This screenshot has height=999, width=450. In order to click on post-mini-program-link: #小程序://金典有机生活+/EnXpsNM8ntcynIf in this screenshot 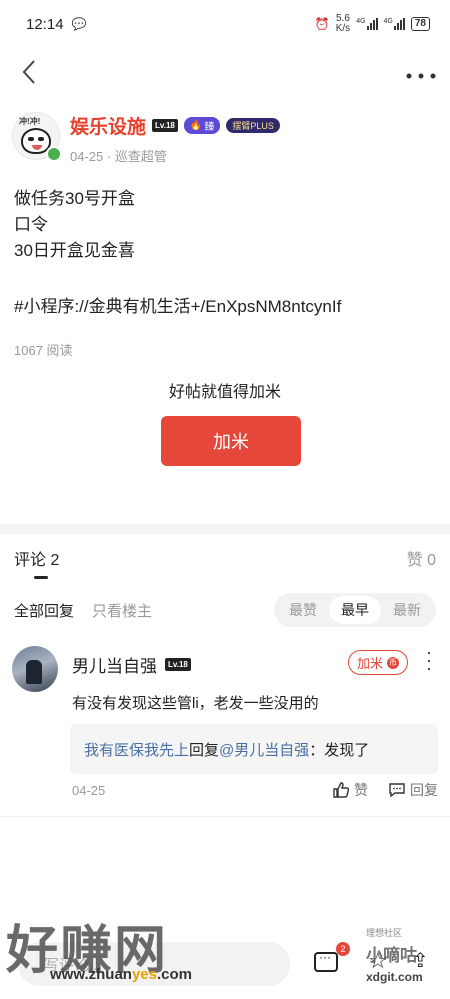, I will do `click(224, 307)`.